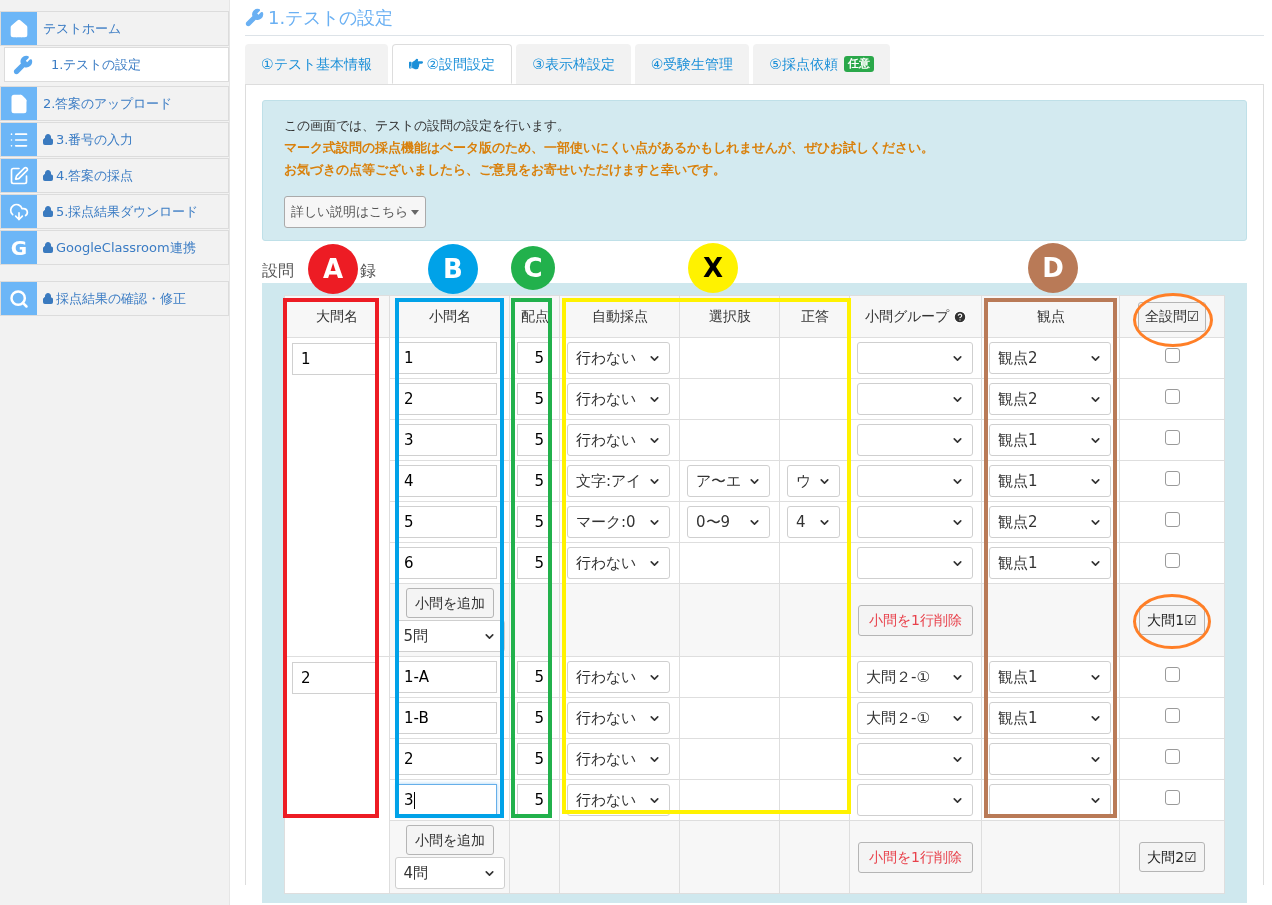  Describe the element at coordinates (447, 358) in the screenshot. I see `subquestion-field: 1` at that location.